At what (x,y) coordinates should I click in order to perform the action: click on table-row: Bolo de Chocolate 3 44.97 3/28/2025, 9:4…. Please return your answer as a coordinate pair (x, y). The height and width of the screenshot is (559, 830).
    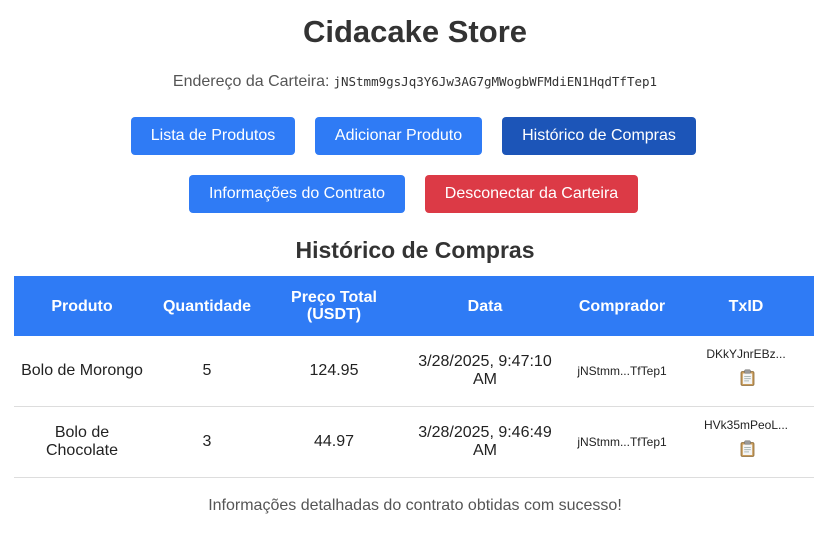
    Looking at the image, I should click on (414, 442).